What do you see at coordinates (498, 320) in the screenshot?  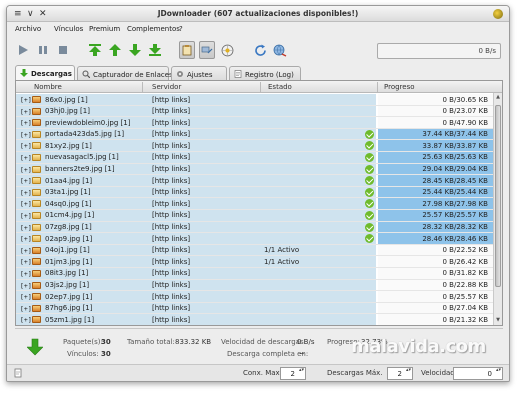 I see `scroll-down-icon: ▼` at bounding box center [498, 320].